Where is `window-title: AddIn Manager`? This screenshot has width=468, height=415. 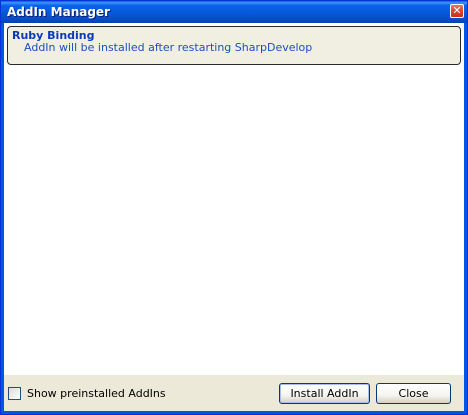 window-title: AddIn Manager is located at coordinates (58, 12).